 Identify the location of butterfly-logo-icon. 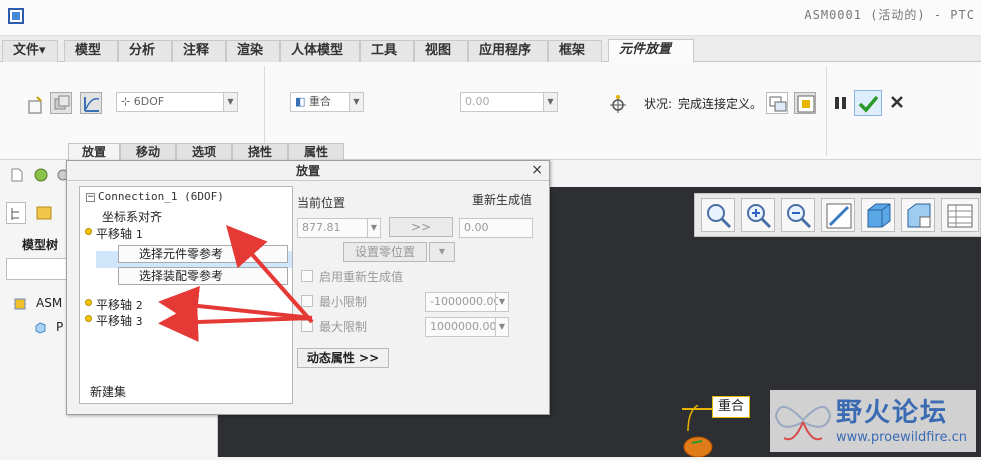
(803, 423).